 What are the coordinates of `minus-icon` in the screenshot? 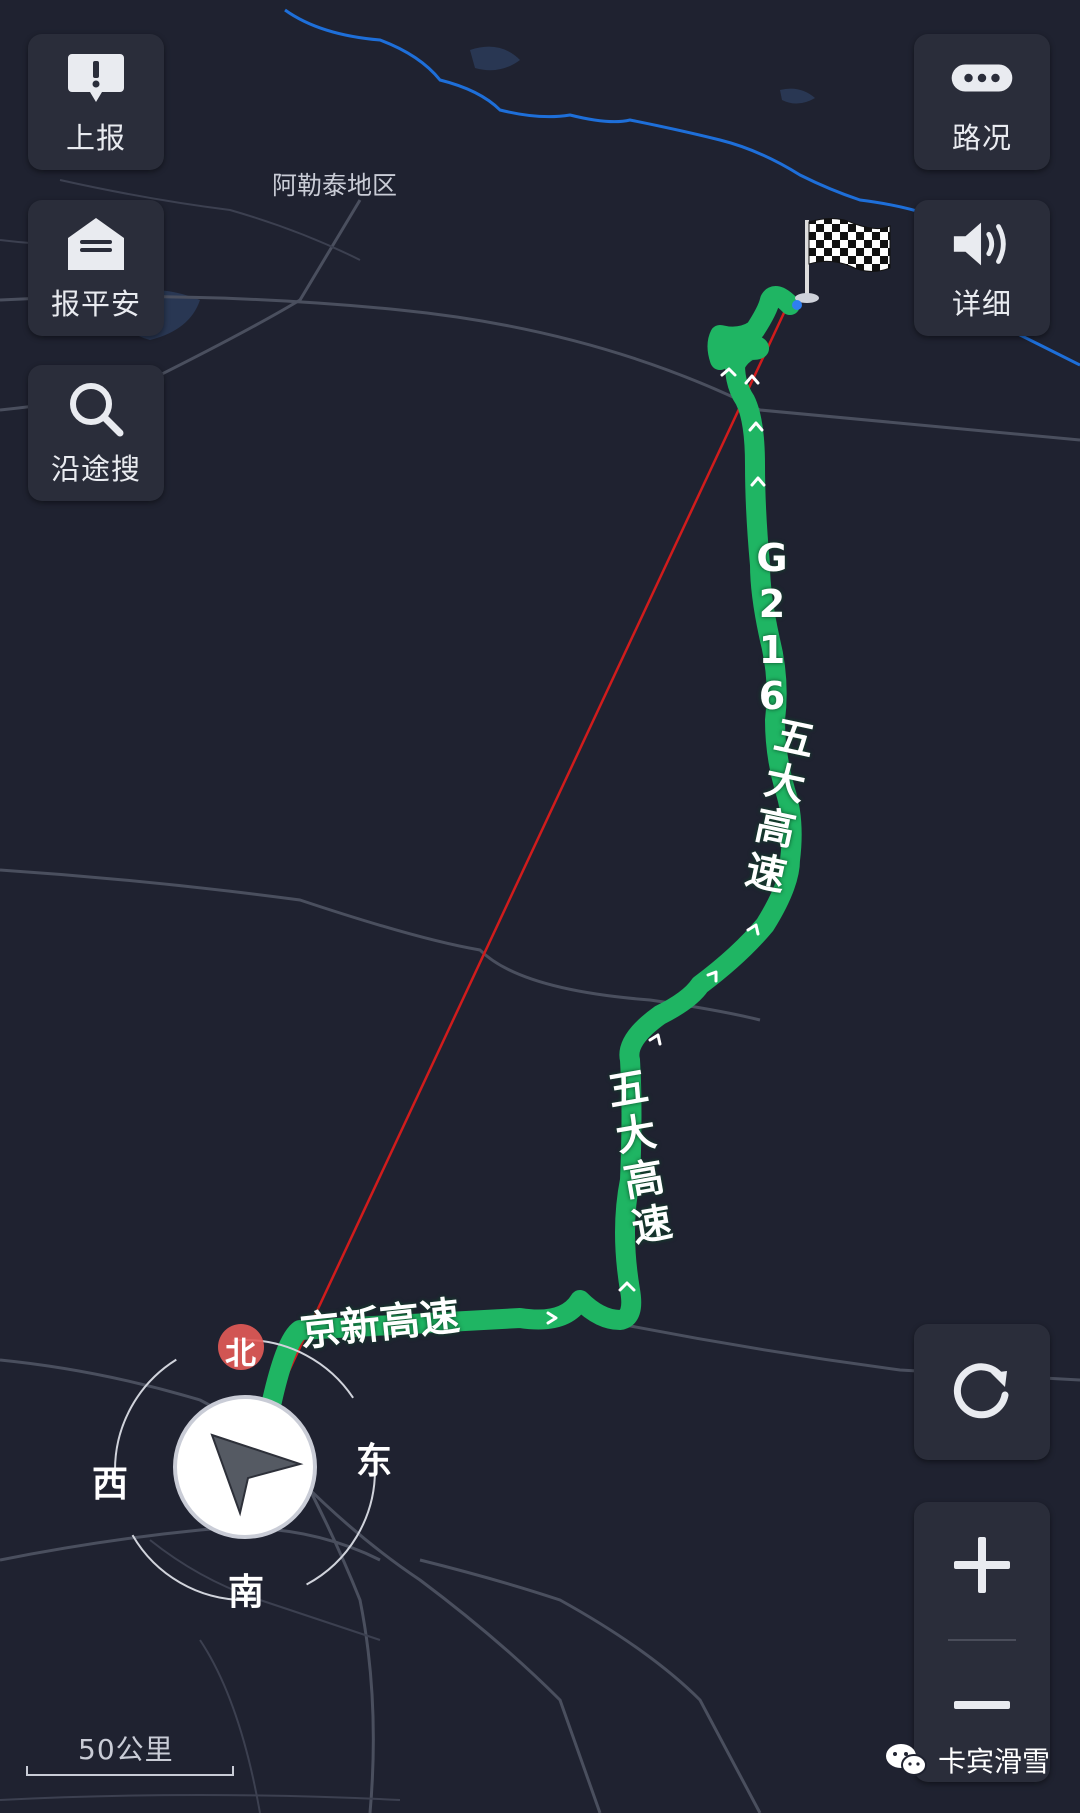 It's located at (982, 1707).